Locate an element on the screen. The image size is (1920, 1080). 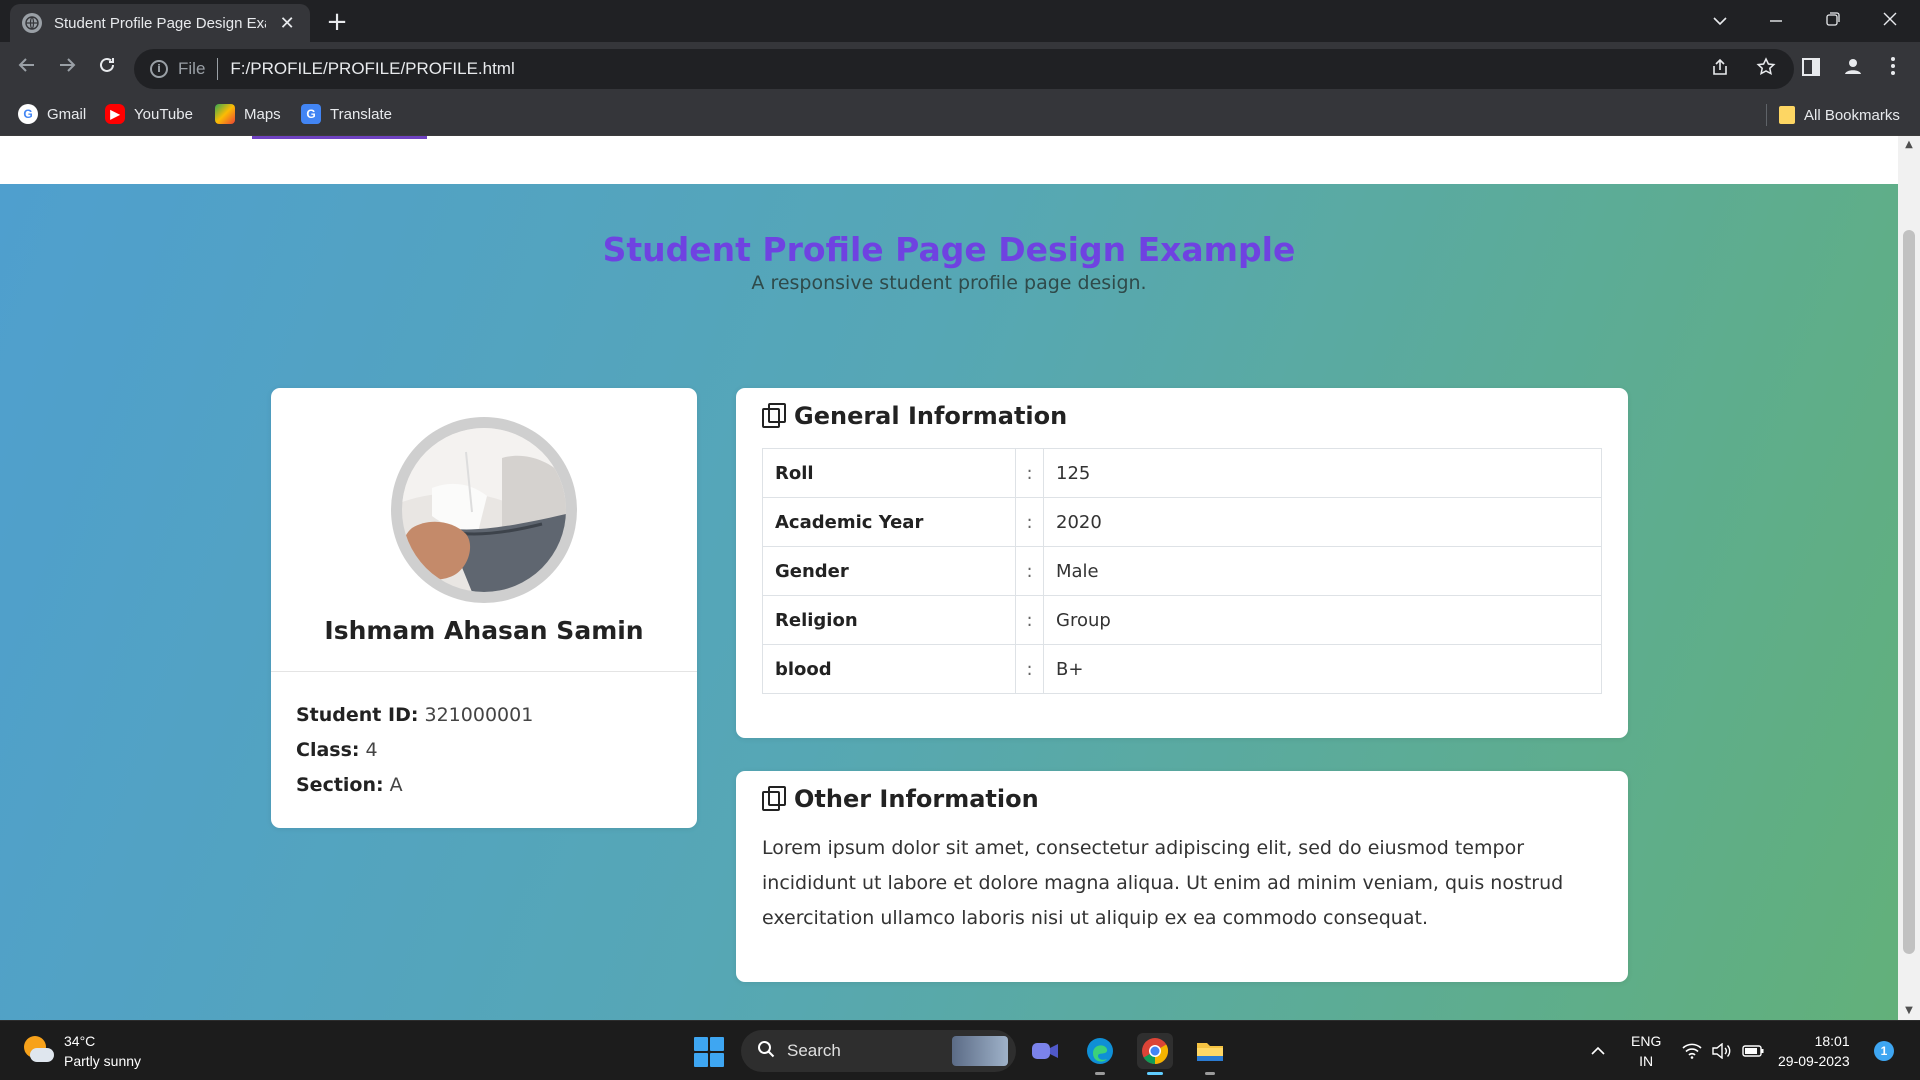
edge-icon is located at coordinates (1100, 1054).